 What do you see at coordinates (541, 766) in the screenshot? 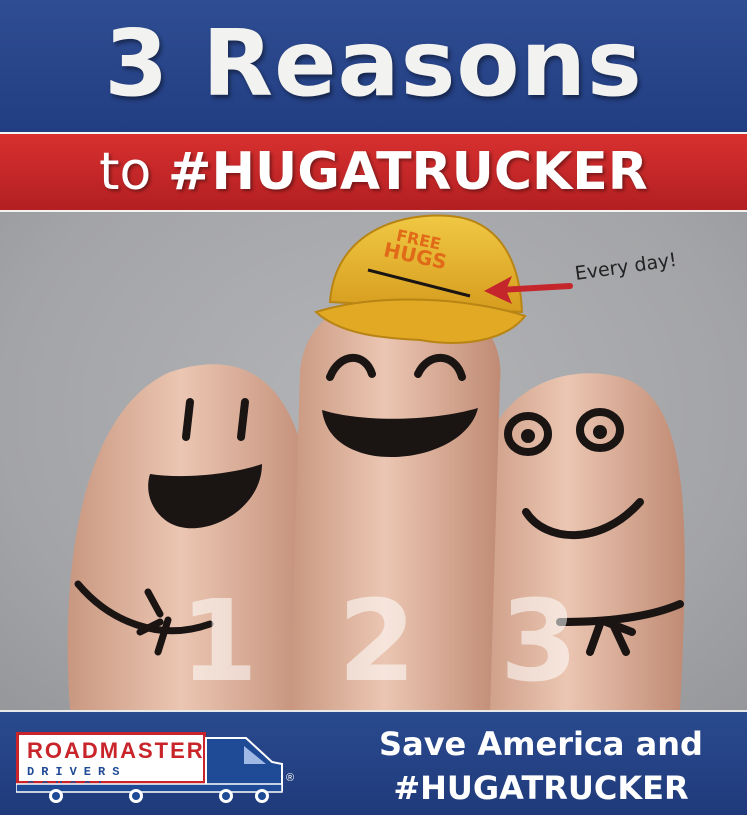
I see `footer-message: Save America and #HUGATRUCKER` at bounding box center [541, 766].